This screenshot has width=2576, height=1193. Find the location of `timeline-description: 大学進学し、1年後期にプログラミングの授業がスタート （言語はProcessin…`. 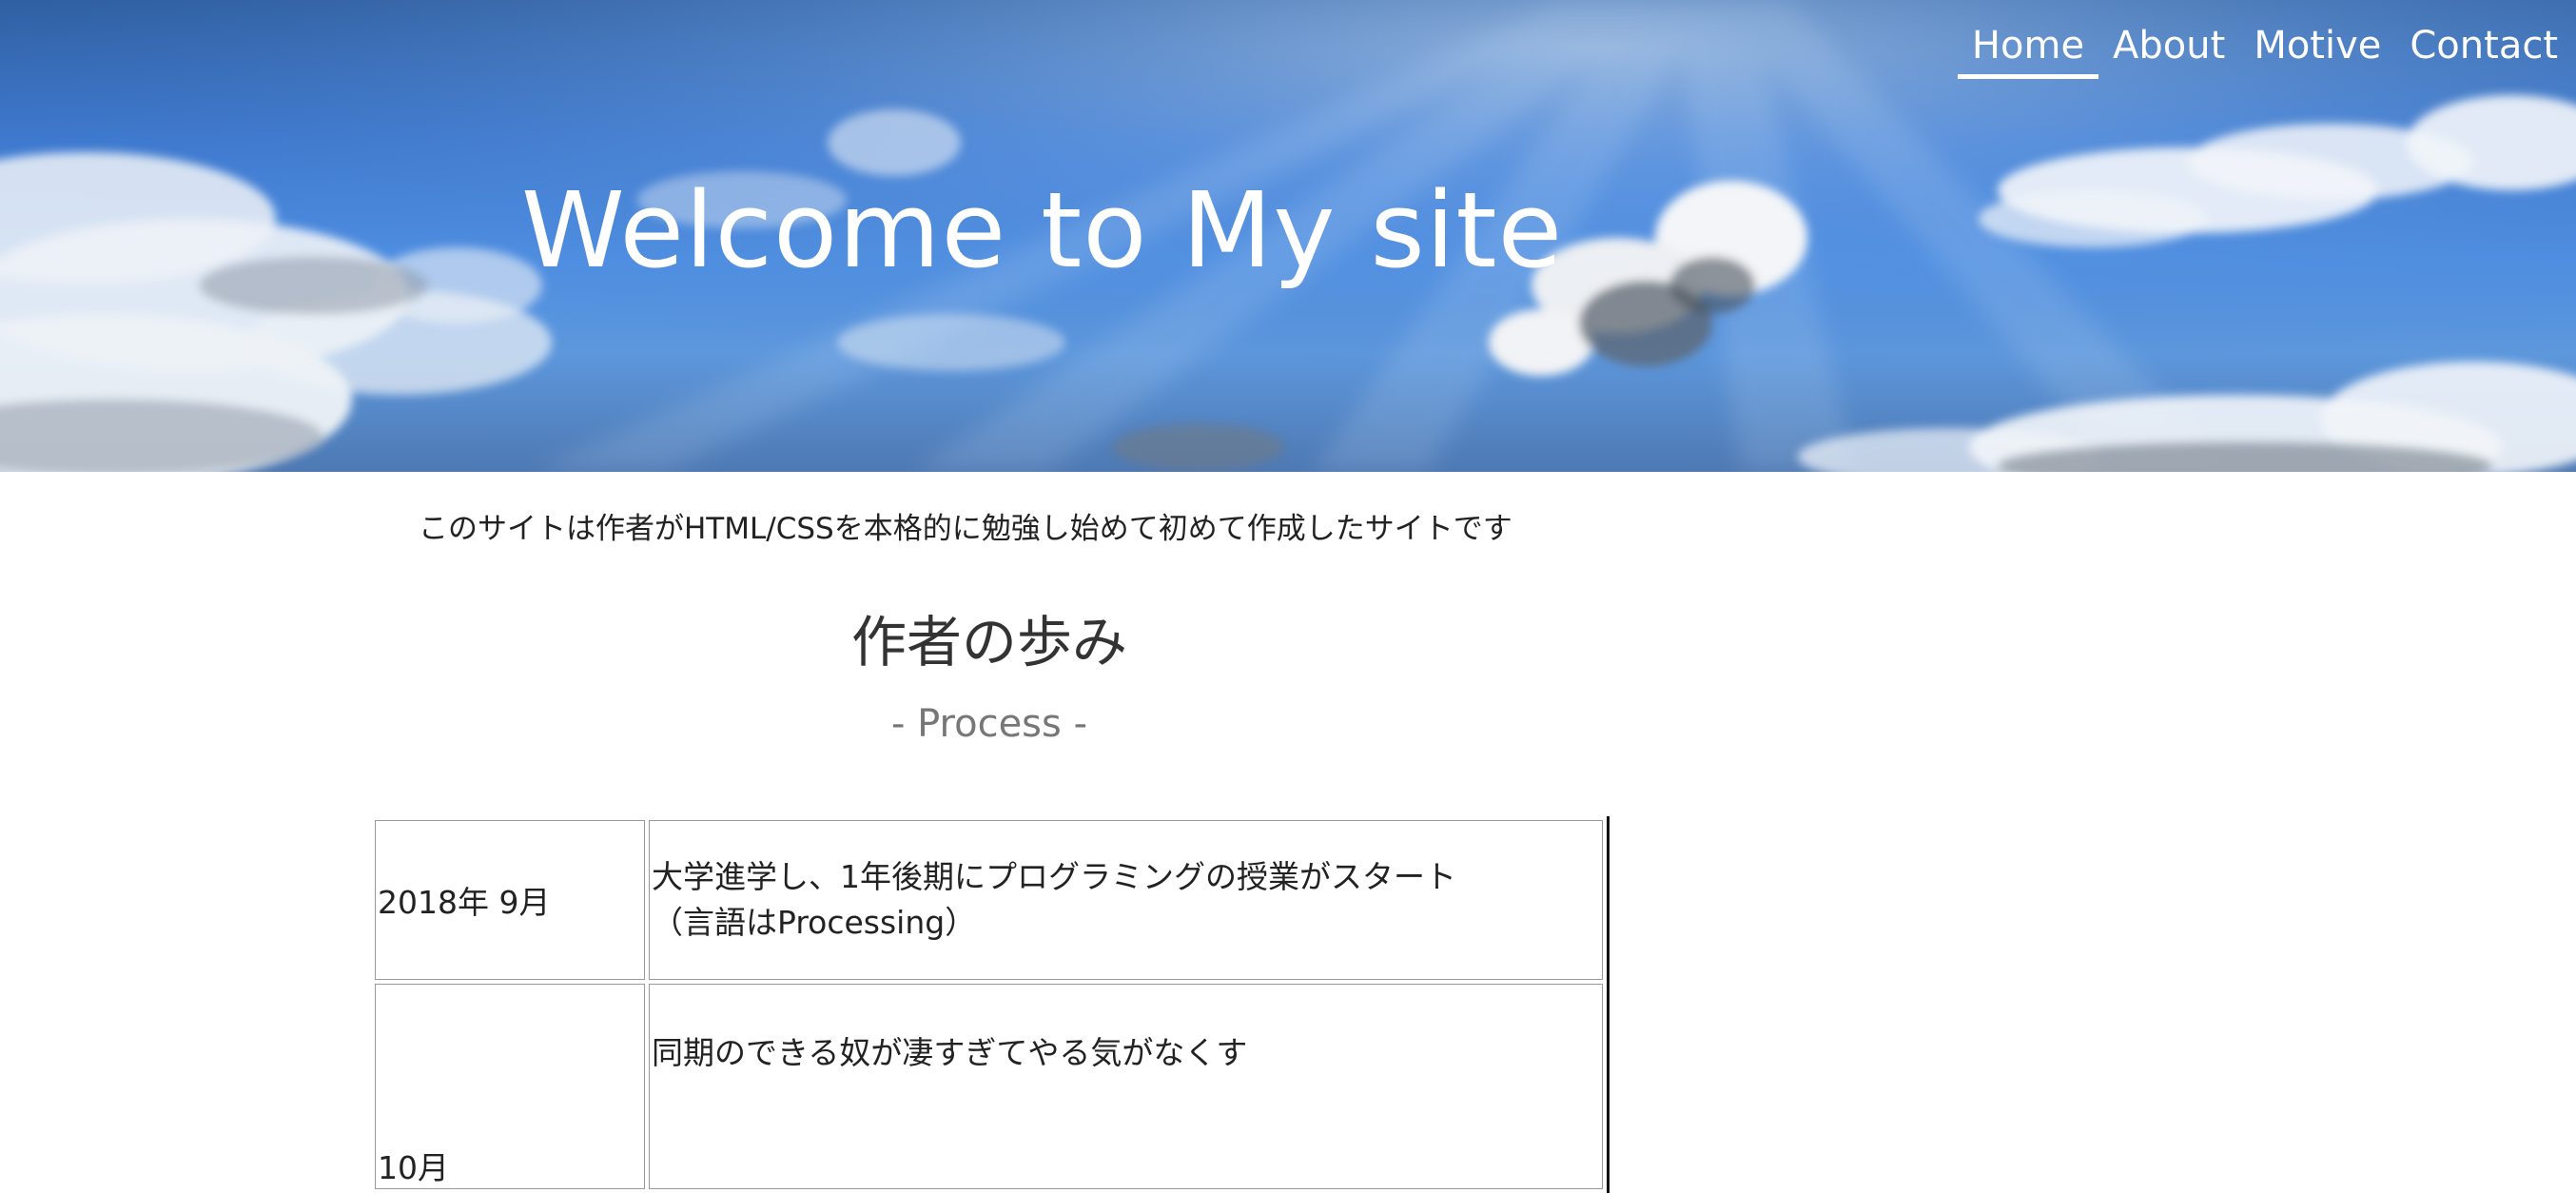

timeline-description: 大学進学し、1年後期にプログラミングの授業がスタート （言語はProcessin… is located at coordinates (1126, 900).